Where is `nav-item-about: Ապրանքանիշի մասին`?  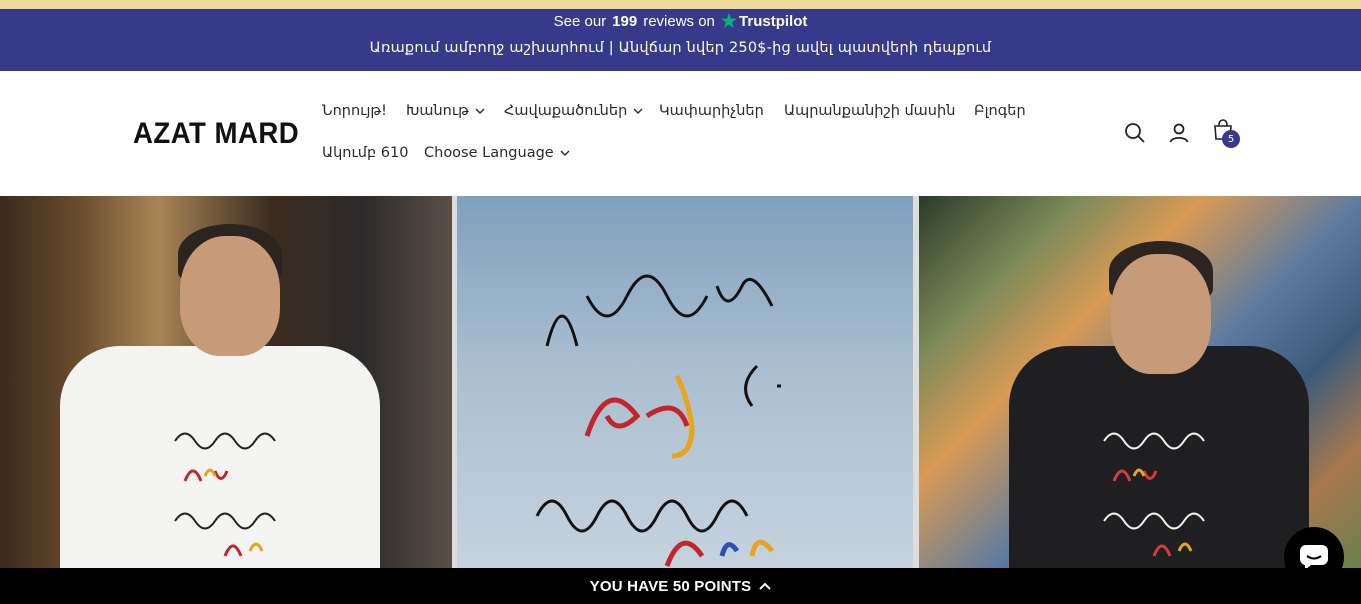
nav-item-about: Ապրանքանիշի մասին is located at coordinates (869, 111).